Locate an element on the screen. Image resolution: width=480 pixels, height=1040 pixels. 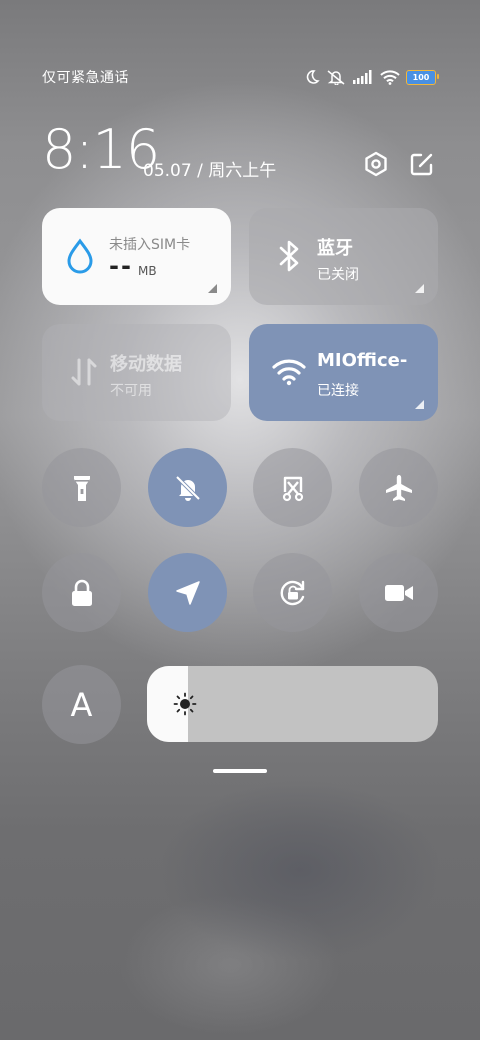
mobile-data-status: 不可用 is located at coordinates (131, 391).